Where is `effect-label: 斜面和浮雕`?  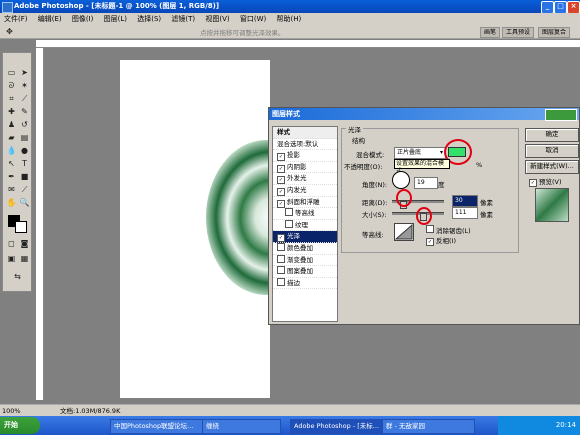 effect-label: 斜面和浮雕 is located at coordinates (303, 201).